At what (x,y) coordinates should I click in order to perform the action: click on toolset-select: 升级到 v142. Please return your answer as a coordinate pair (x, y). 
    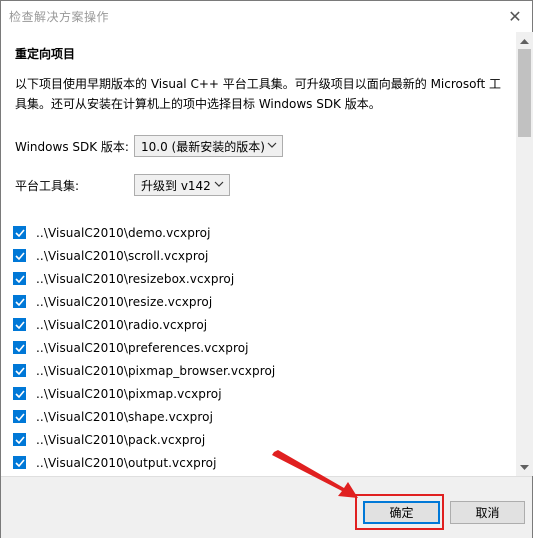
    Looking at the image, I should click on (182, 185).